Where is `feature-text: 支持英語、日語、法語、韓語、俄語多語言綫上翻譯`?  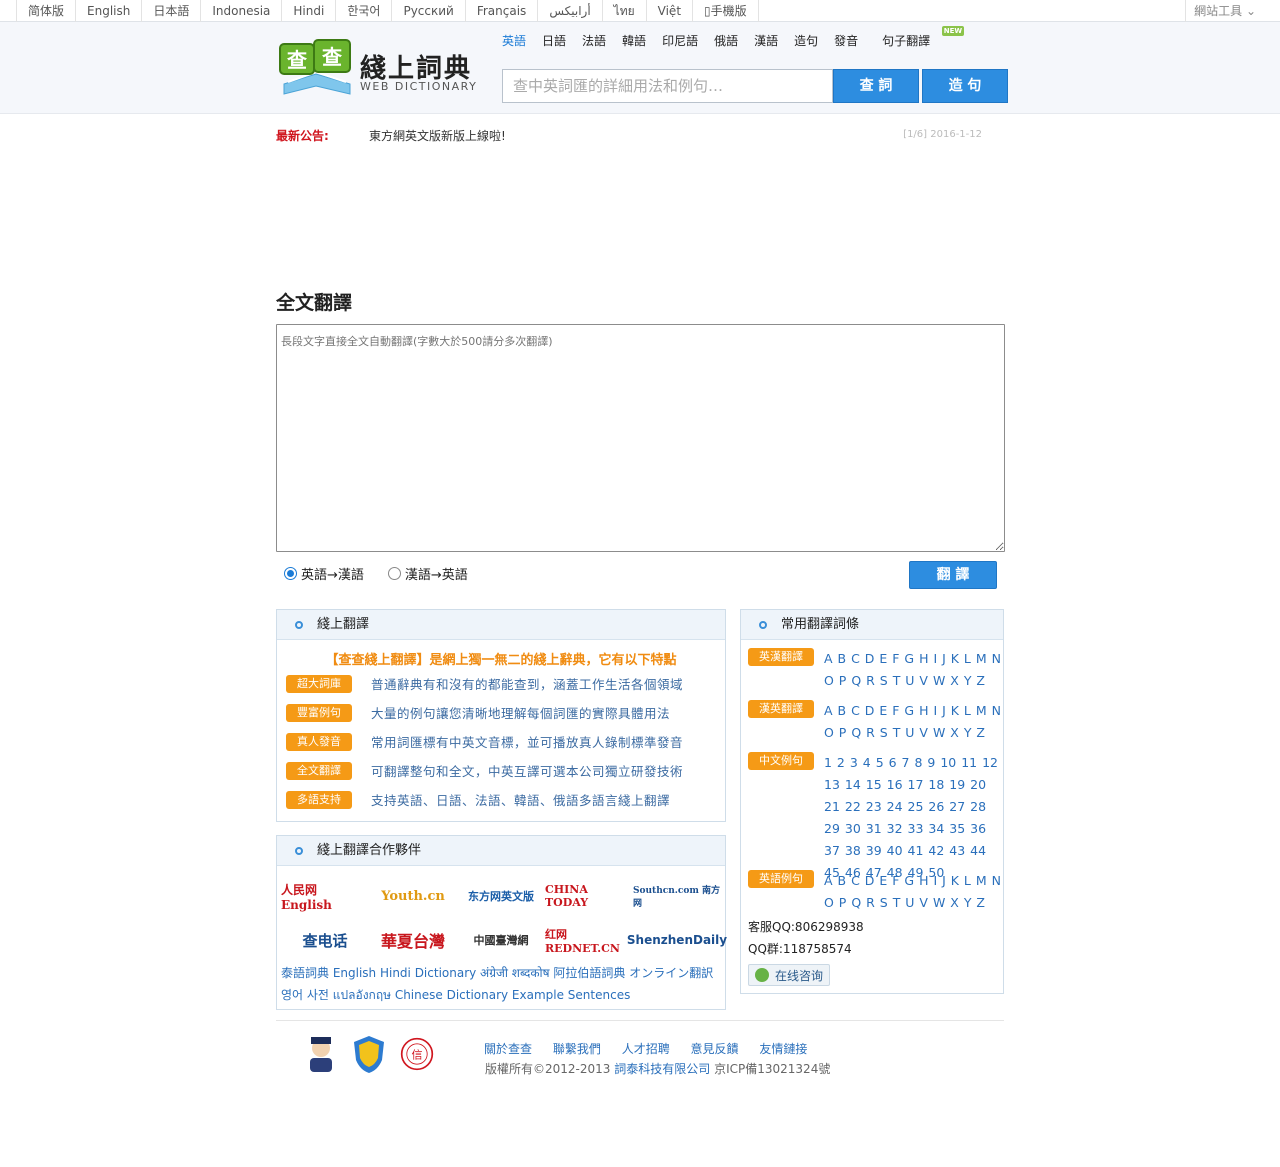 feature-text: 支持英語、日語、法語、韓語、俄語多語言綫上翻譯 is located at coordinates (521, 800).